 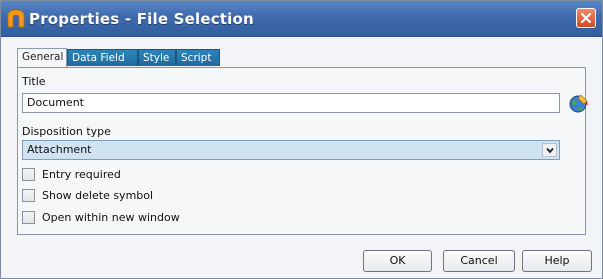 What do you see at coordinates (397, 261) in the screenshot?
I see `ok-button: OK` at bounding box center [397, 261].